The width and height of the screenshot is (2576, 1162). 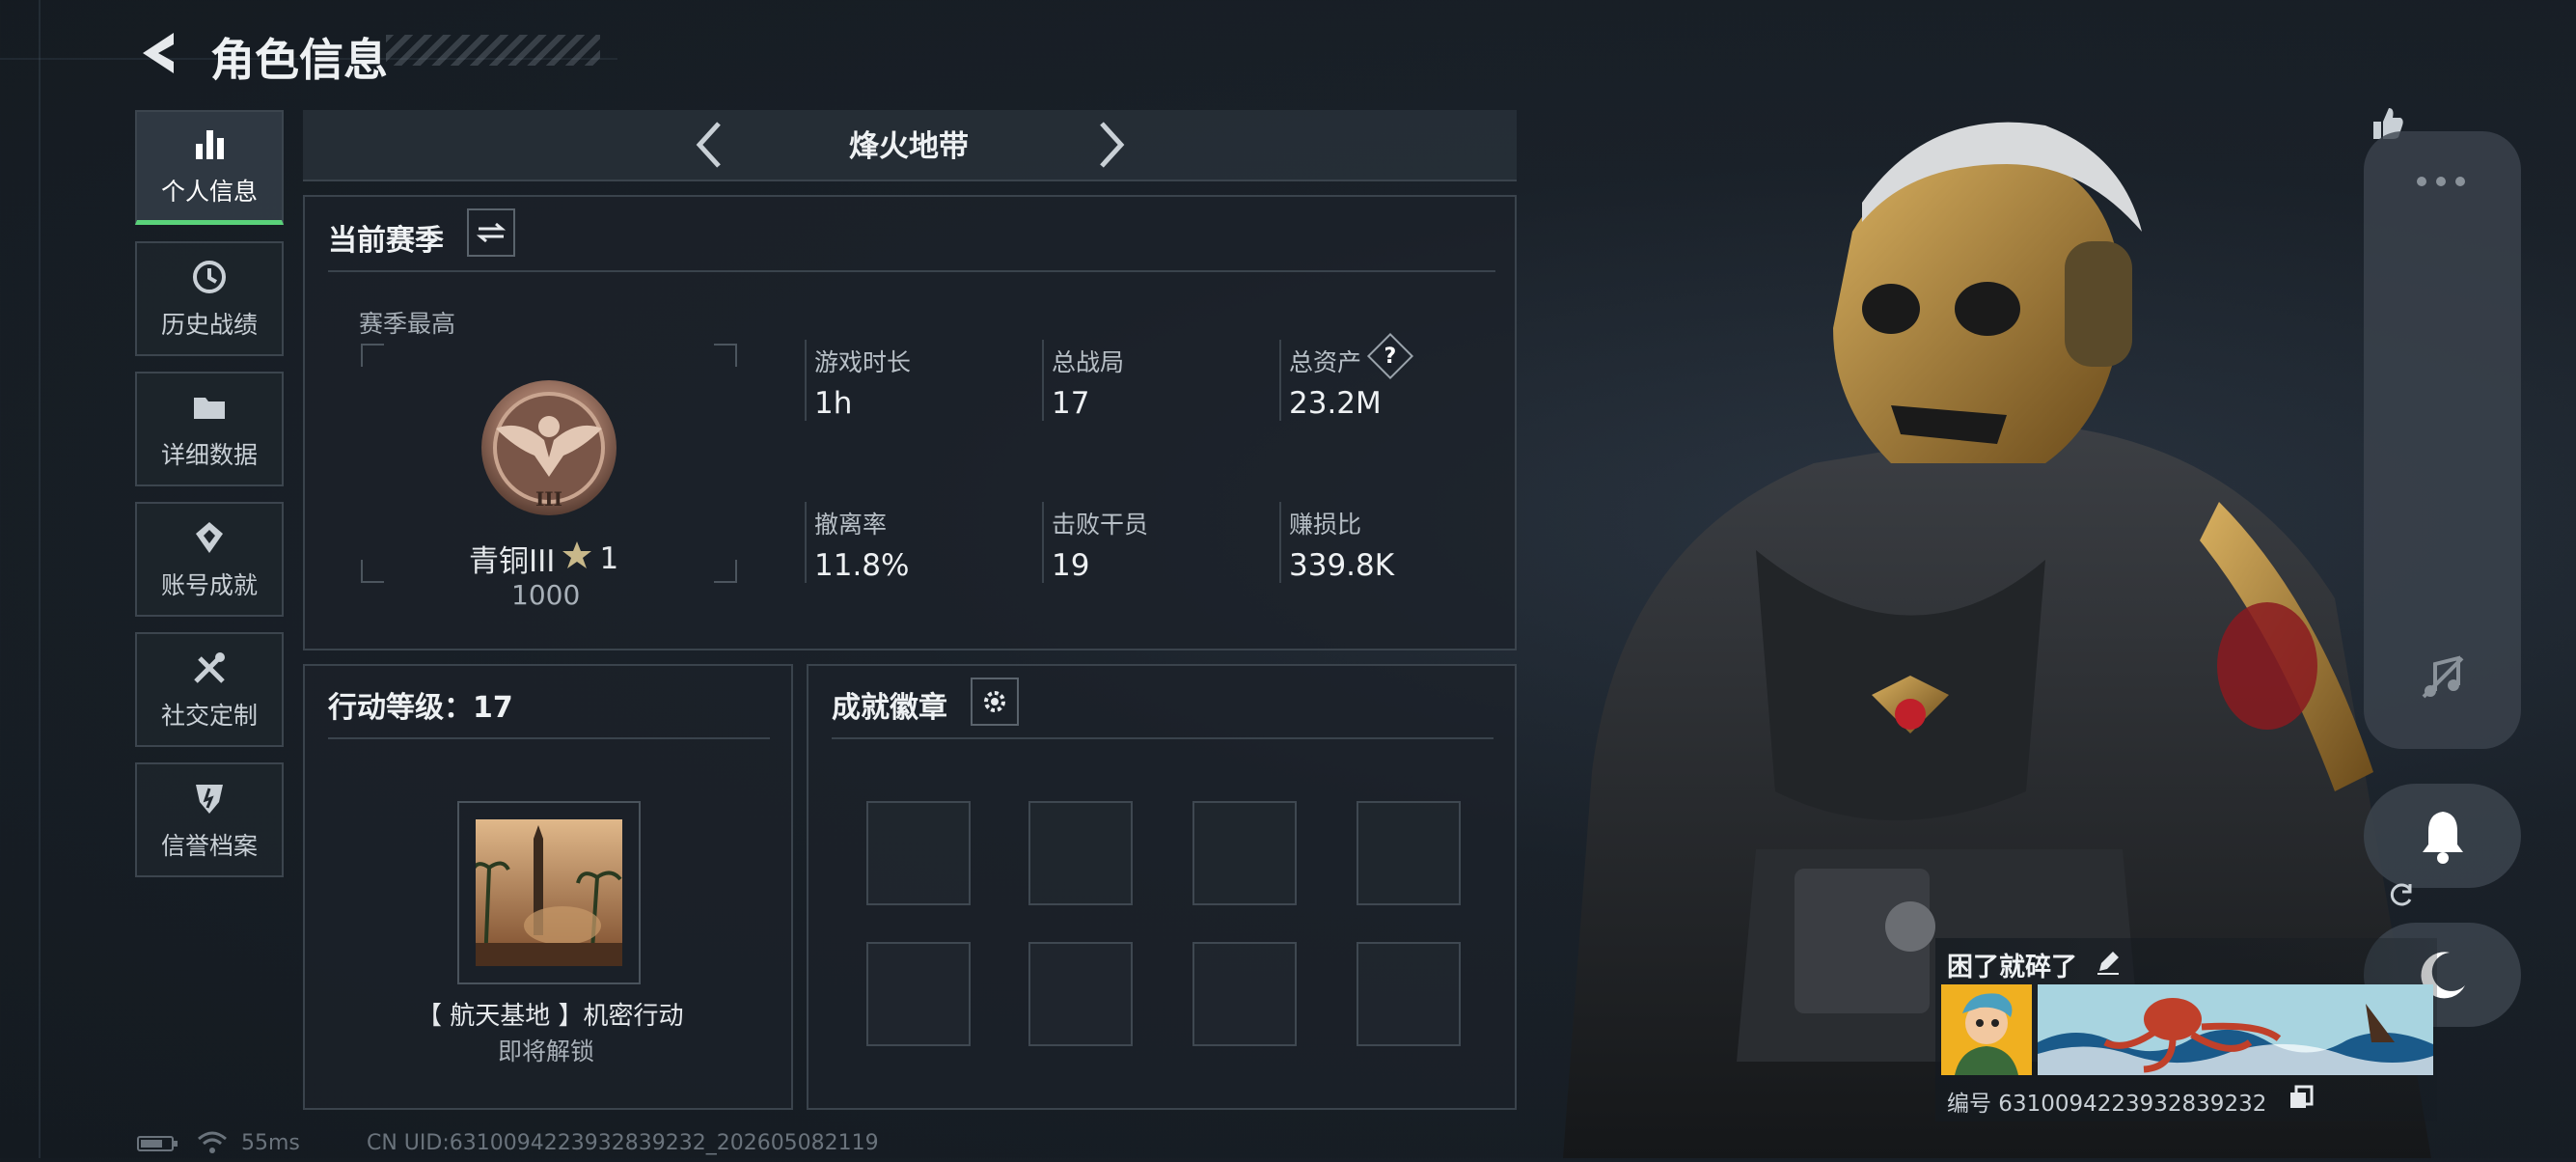 What do you see at coordinates (623, 1143) in the screenshot?
I see `uid-text: CN UID:6310094223932839232_202605082119` at bounding box center [623, 1143].